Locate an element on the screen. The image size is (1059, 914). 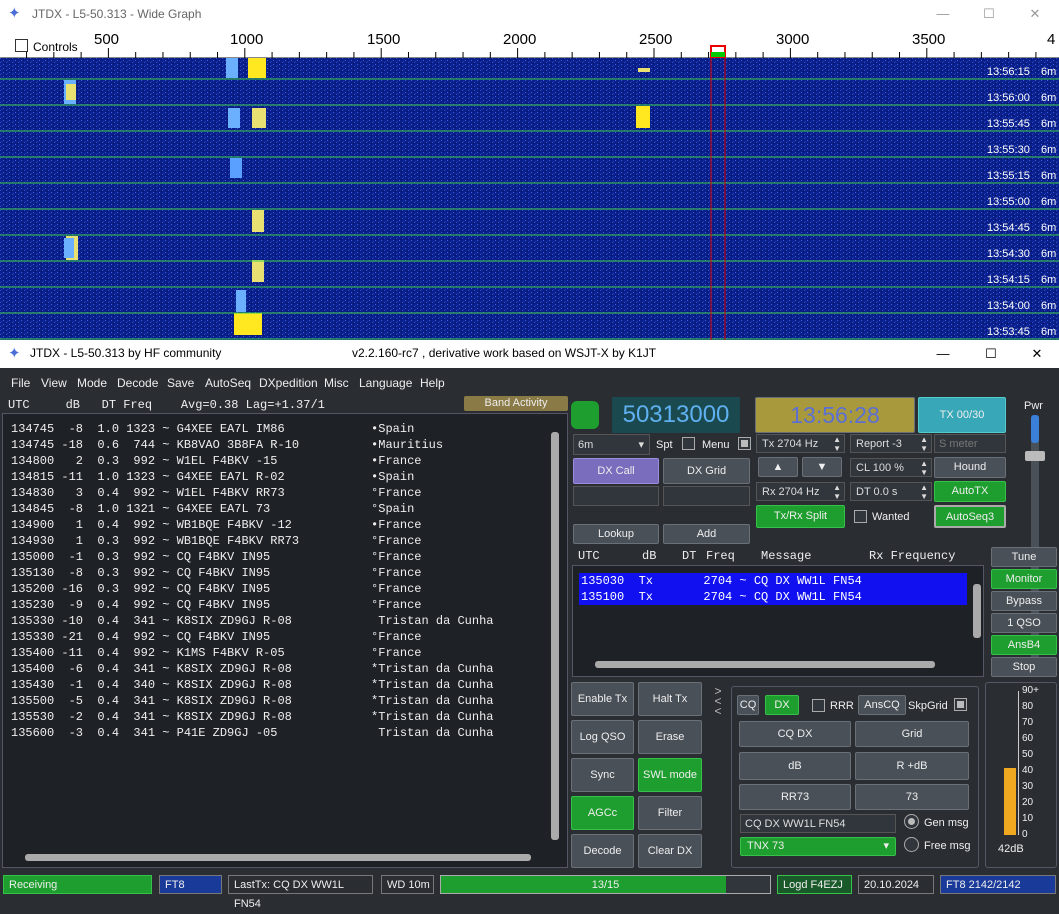
halt-tx-button: Halt Tx is located at coordinates (670, 699).